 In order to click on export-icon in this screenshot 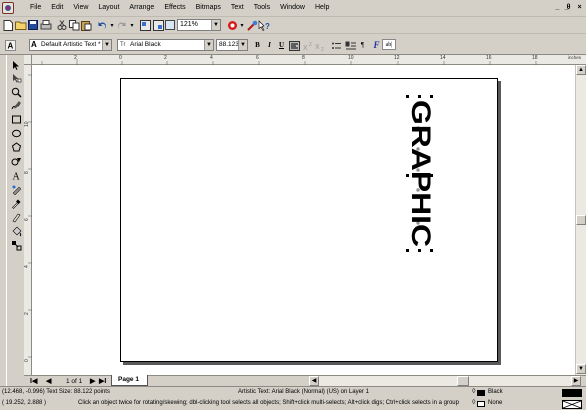, I will do `click(158, 25)`.